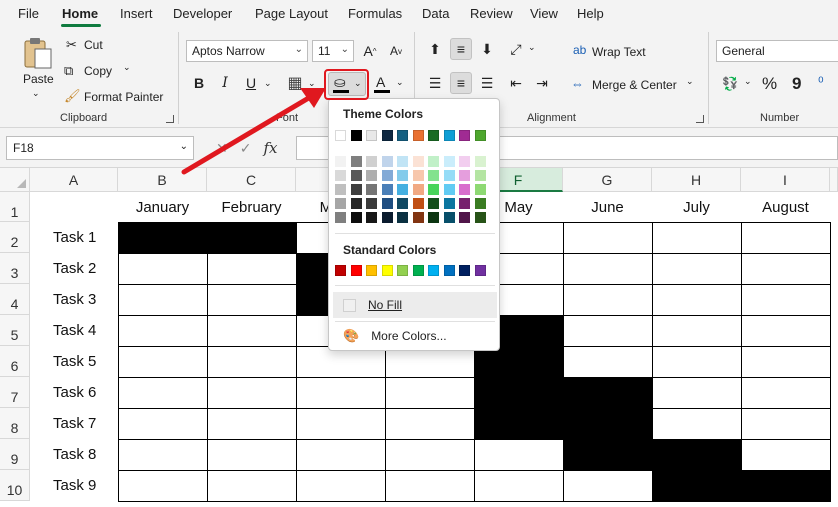 The width and height of the screenshot is (838, 507). Describe the element at coordinates (389, 84) in the screenshot. I see `font-color-button: A ⌄` at that location.